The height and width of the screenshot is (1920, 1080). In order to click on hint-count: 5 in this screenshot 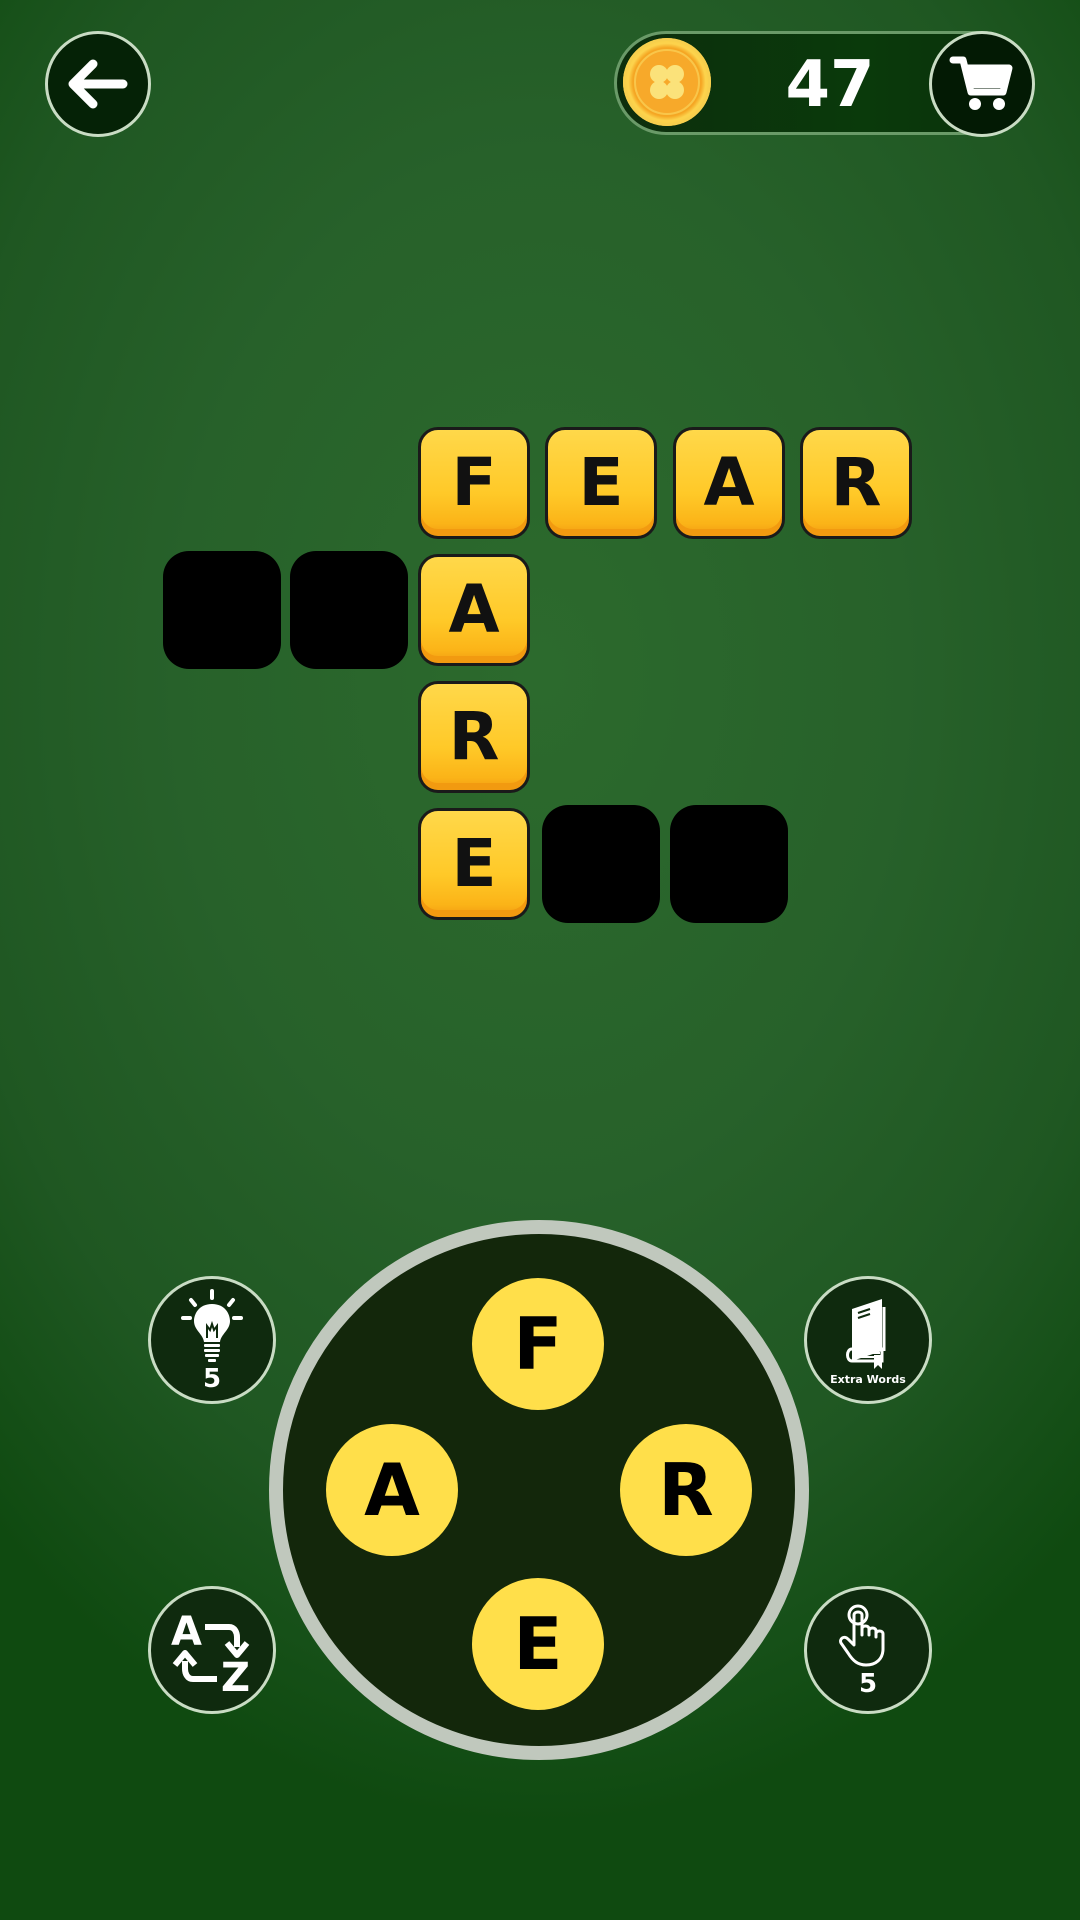, I will do `click(212, 1379)`.